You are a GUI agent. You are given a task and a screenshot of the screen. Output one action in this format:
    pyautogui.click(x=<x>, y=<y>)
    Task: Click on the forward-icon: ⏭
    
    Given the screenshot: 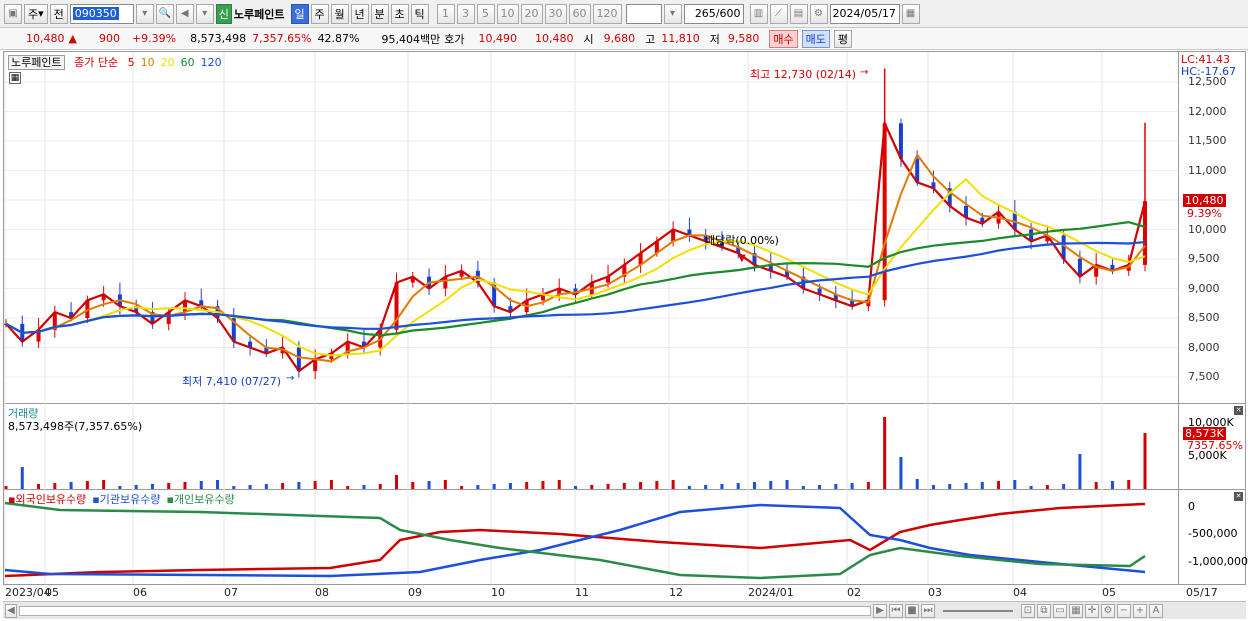 What is the action you would take?
    pyautogui.click(x=928, y=610)
    